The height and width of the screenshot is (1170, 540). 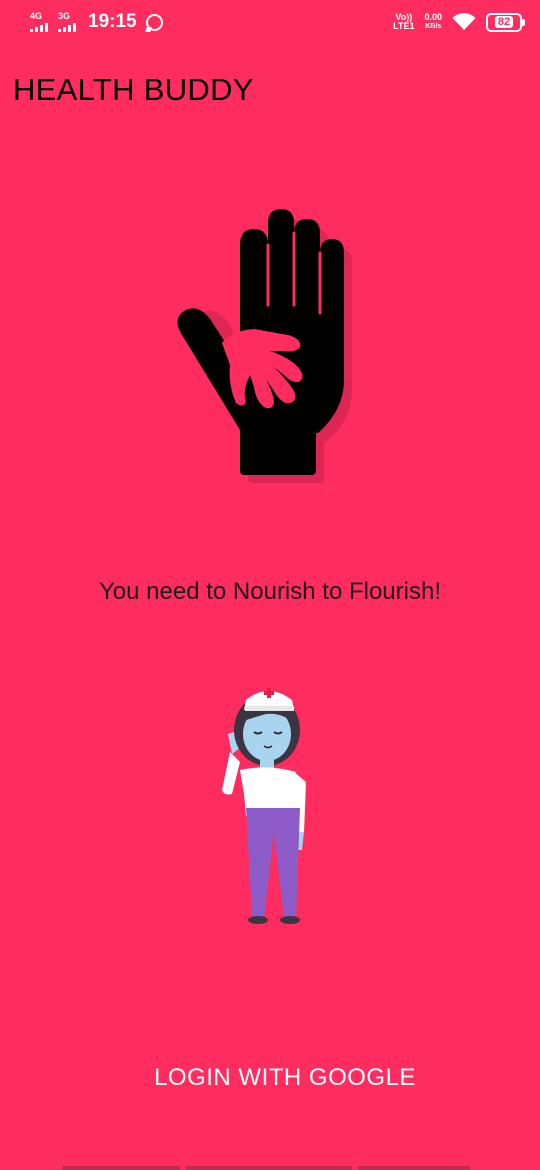 I want to click on signal-icon: 4G, so click(x=41, y=22).